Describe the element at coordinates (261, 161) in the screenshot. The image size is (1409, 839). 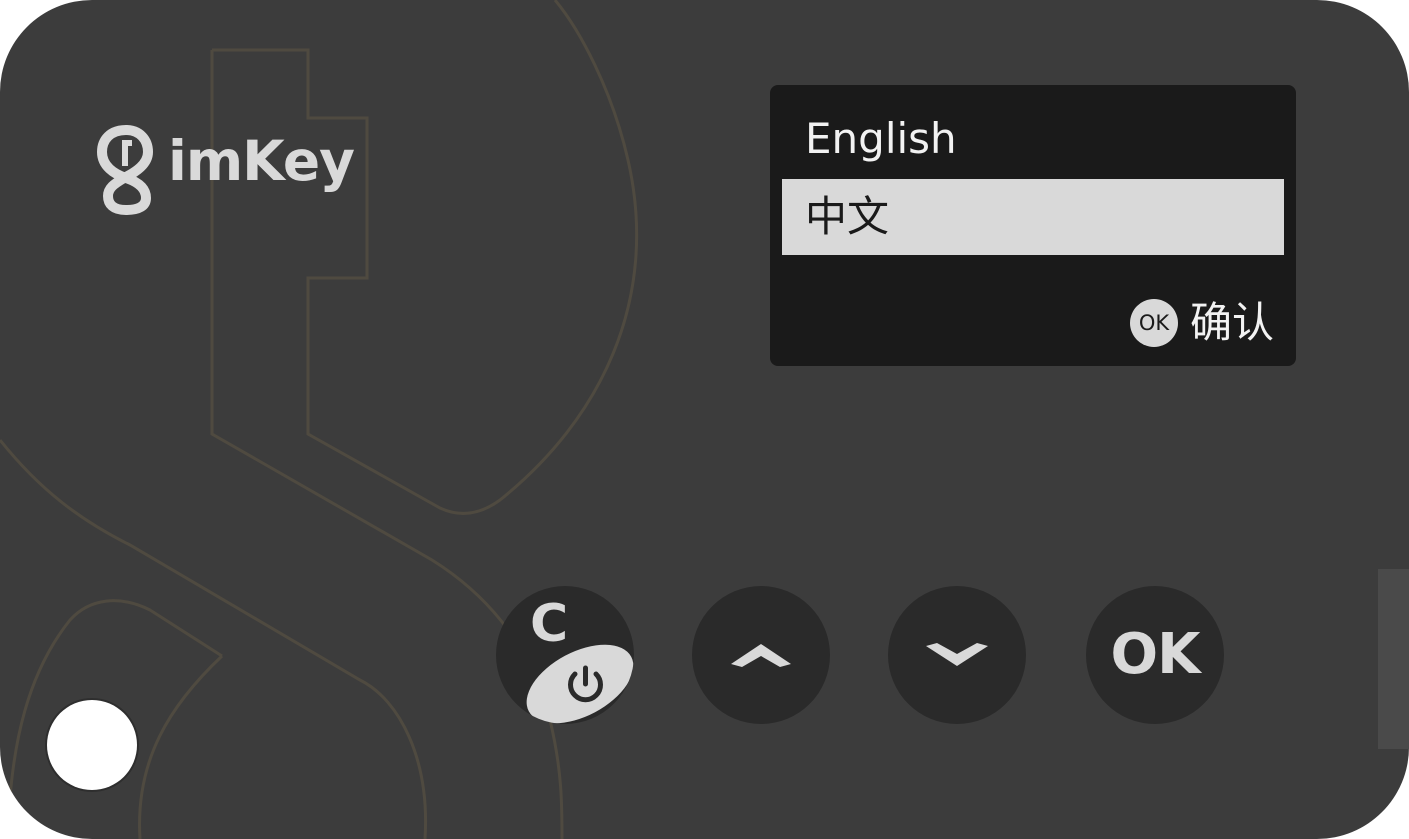
I see `imkey-wordmark: imKey` at that location.